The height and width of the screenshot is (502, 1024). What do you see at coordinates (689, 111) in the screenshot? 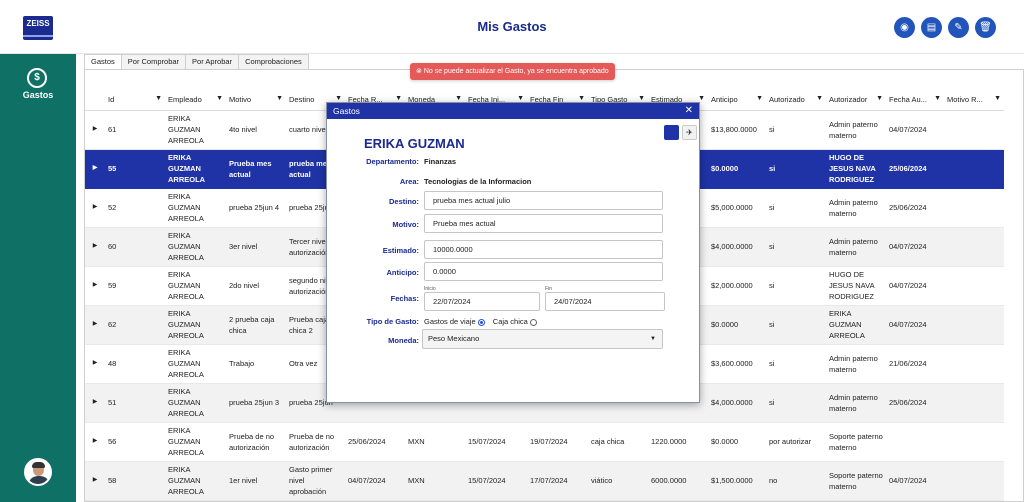
I see `close-icon: ✕` at bounding box center [689, 111].